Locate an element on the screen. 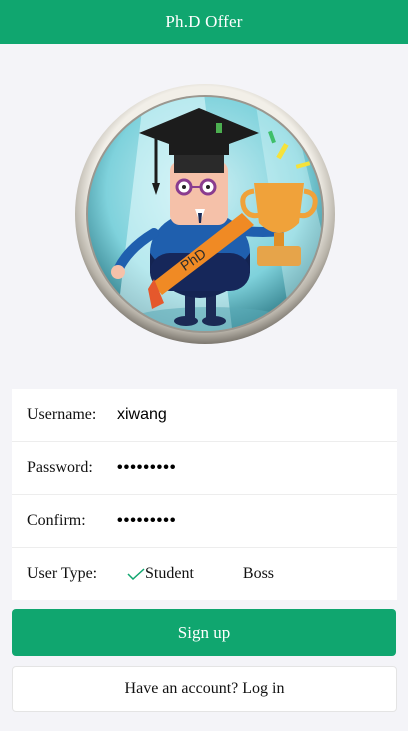 This screenshot has height=731, width=408. username-label: Username: is located at coordinates (62, 414).